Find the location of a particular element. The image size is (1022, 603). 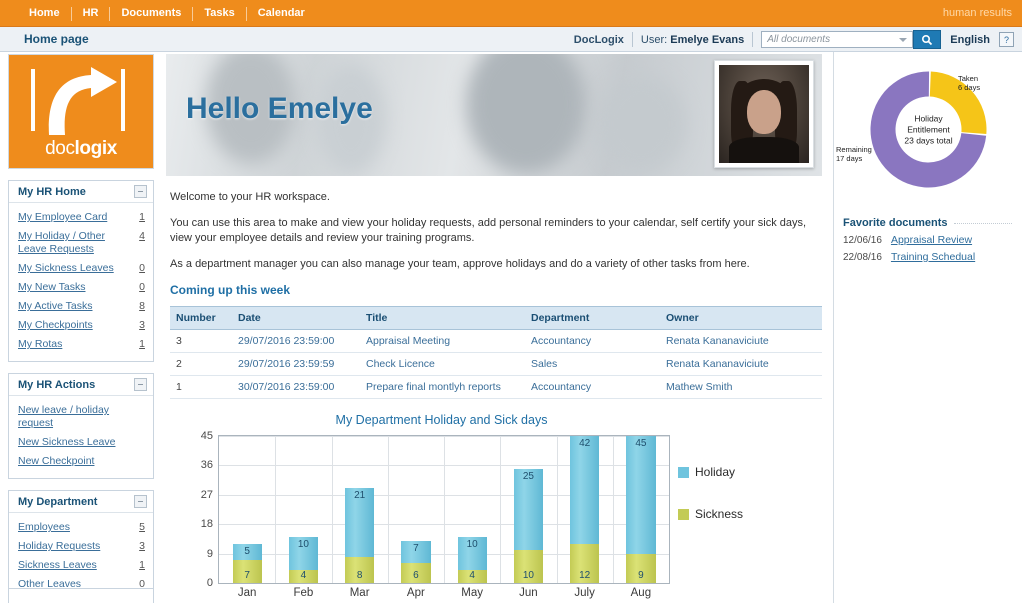

th-date: Date is located at coordinates (296, 318).